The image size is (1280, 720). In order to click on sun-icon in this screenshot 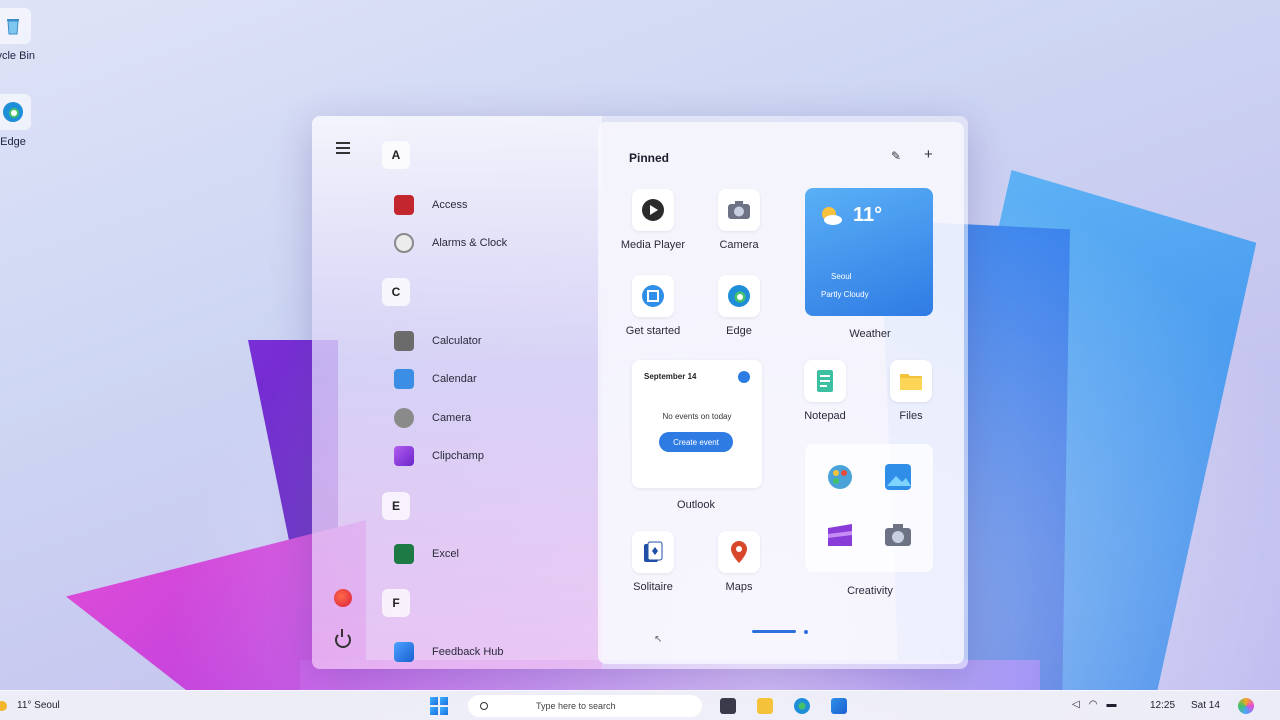, I will do `click(3, 705)`.